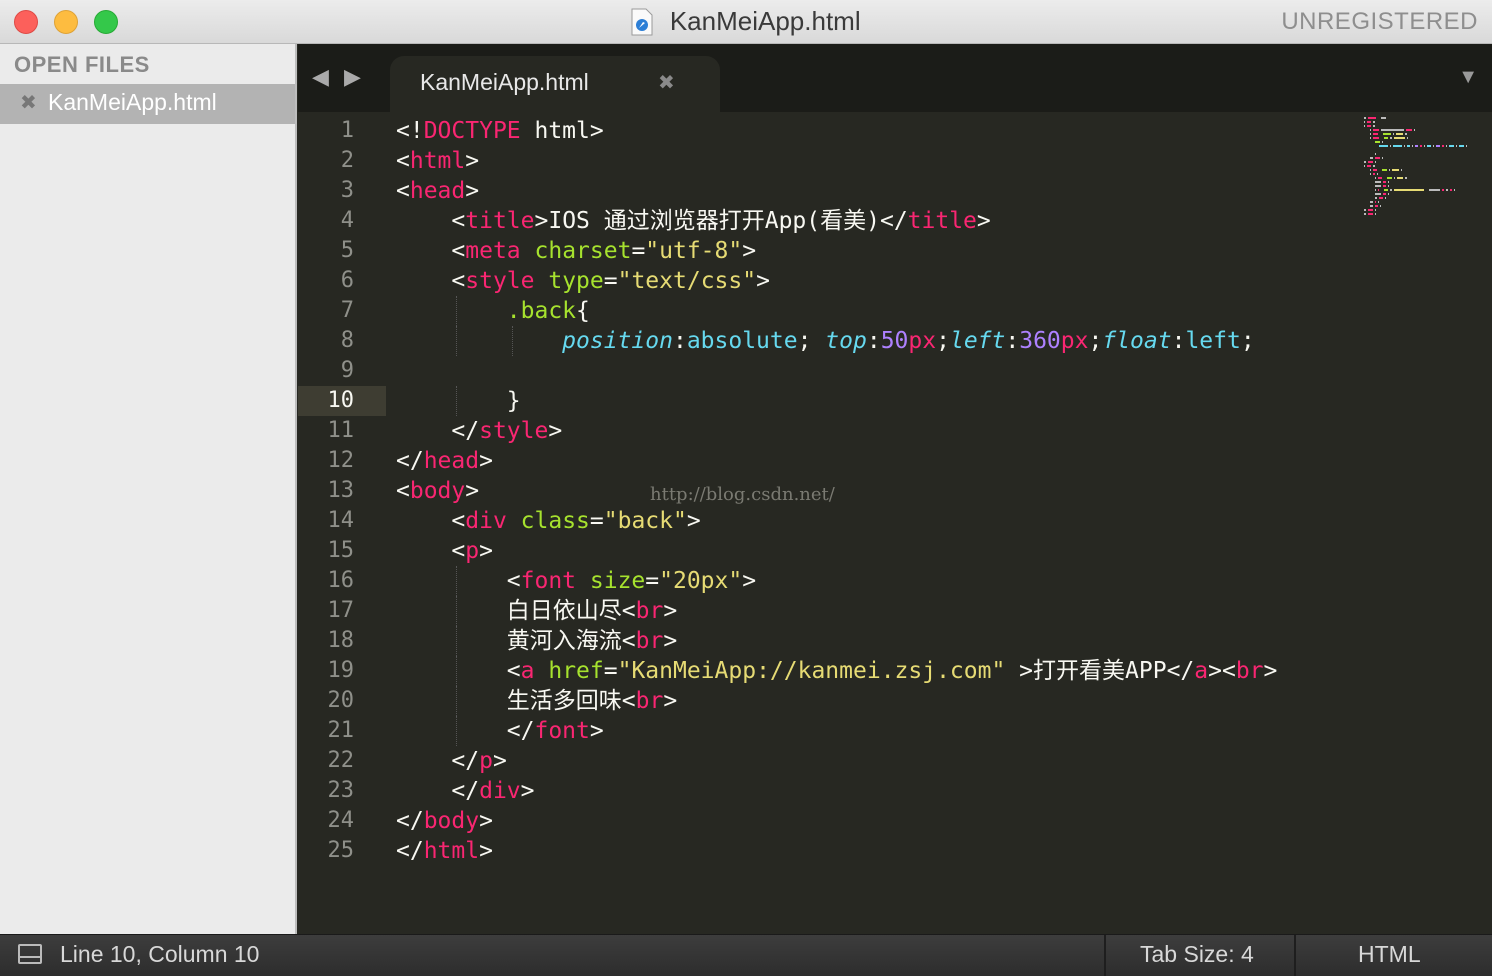  I want to click on title-wrap: KanMeiApp.html, so click(746, 21).